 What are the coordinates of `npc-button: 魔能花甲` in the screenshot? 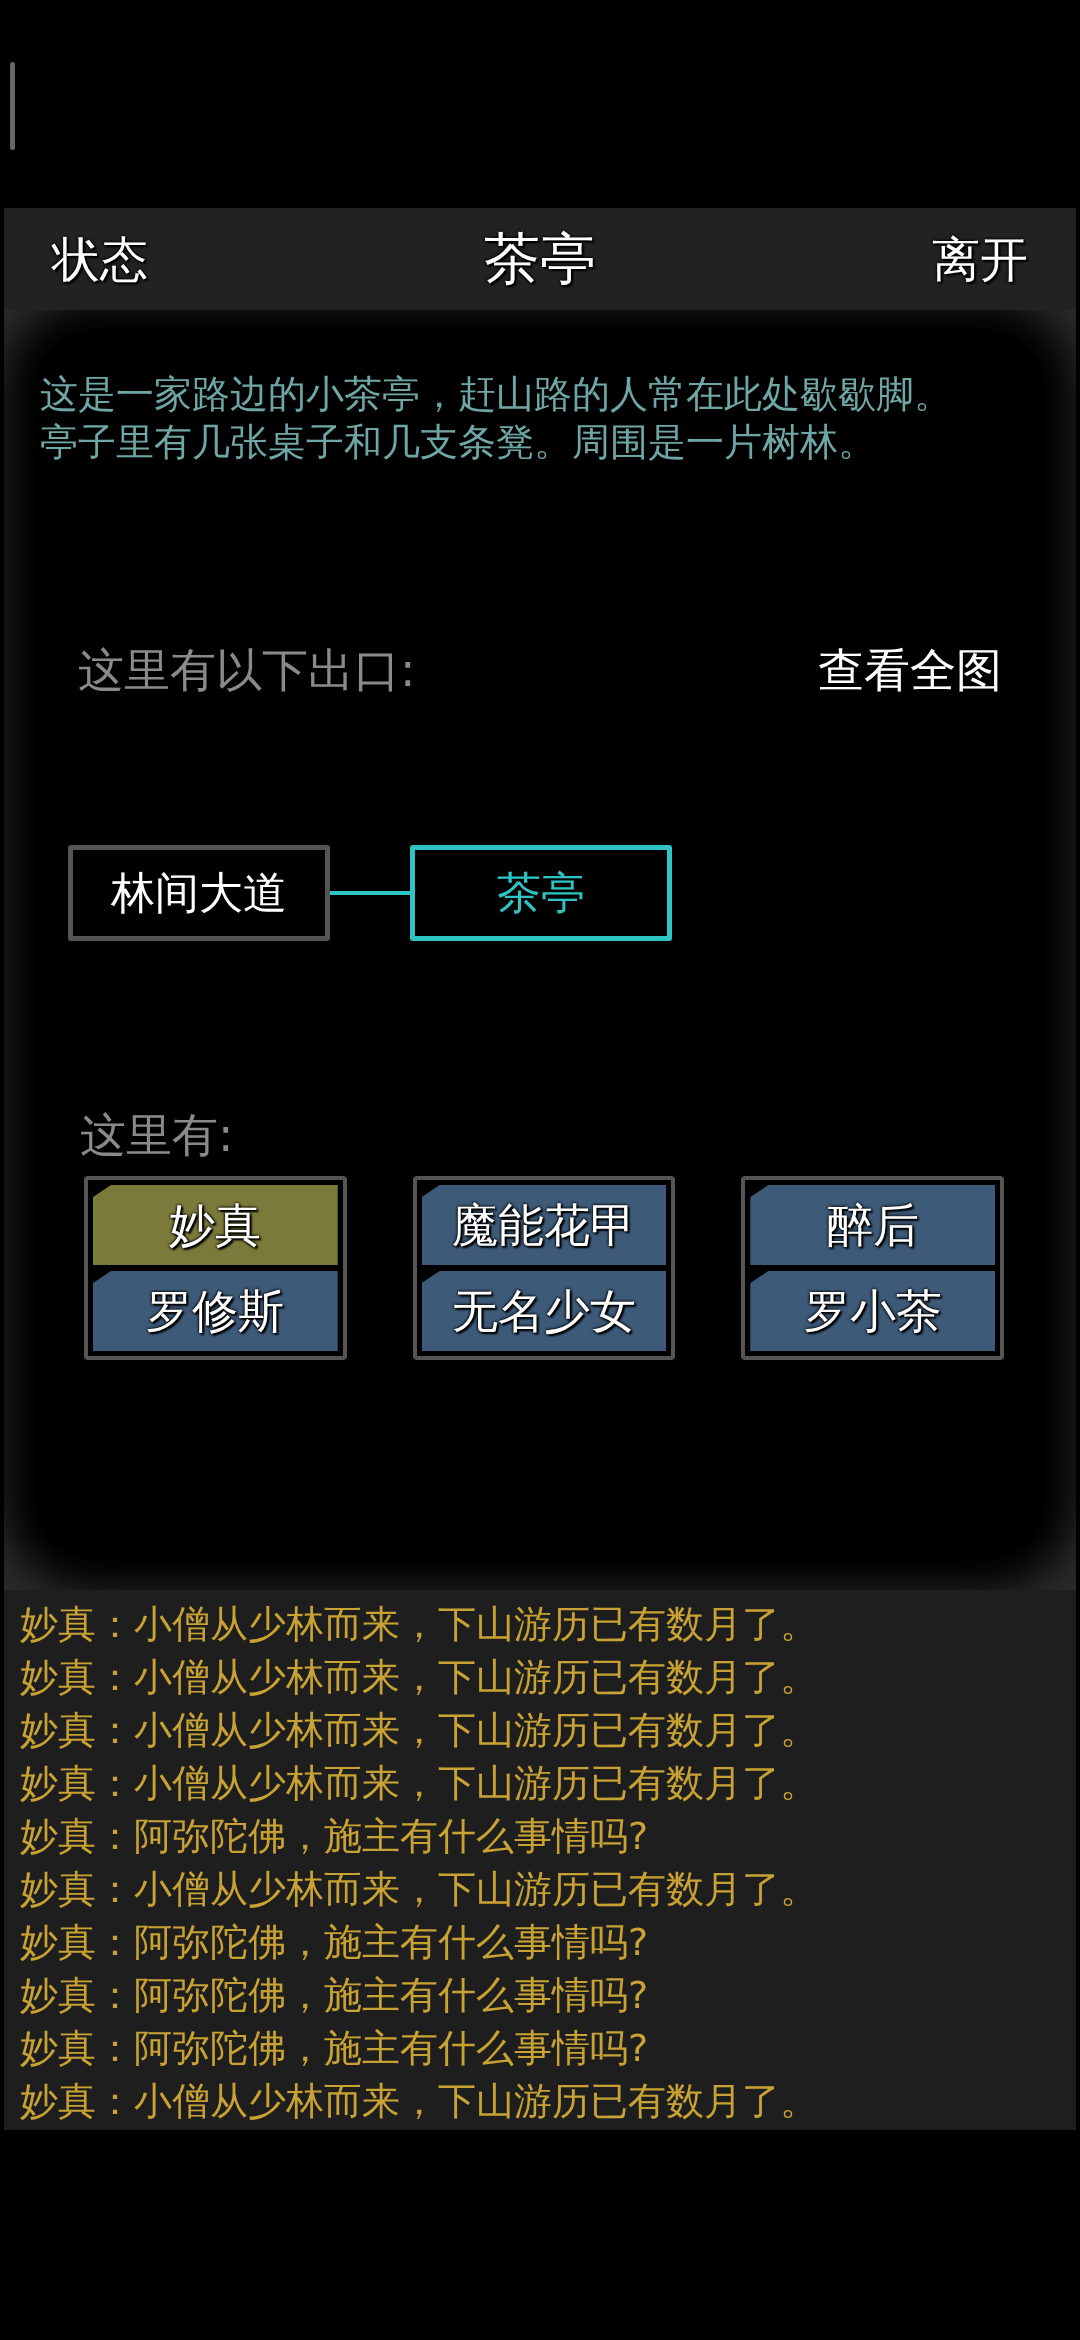 It's located at (544, 1225).